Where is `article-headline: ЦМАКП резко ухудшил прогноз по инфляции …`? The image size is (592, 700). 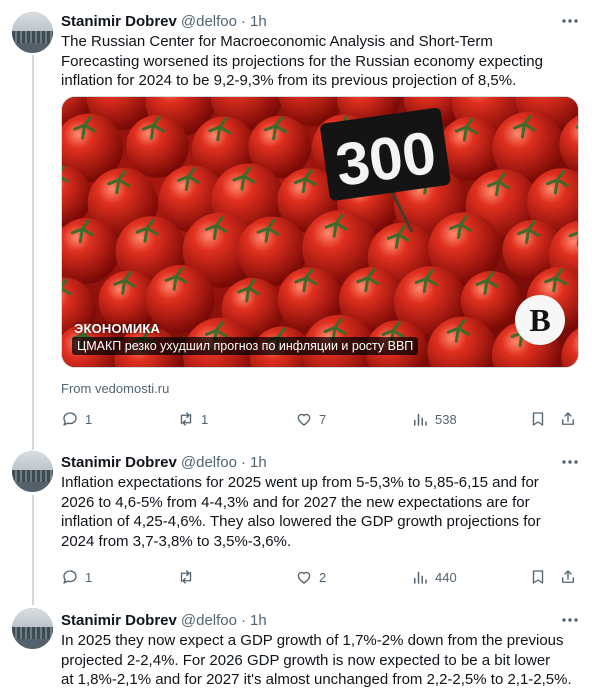
article-headline: ЦМАКП резко ухудшил прогноз по инфляции … is located at coordinates (245, 346).